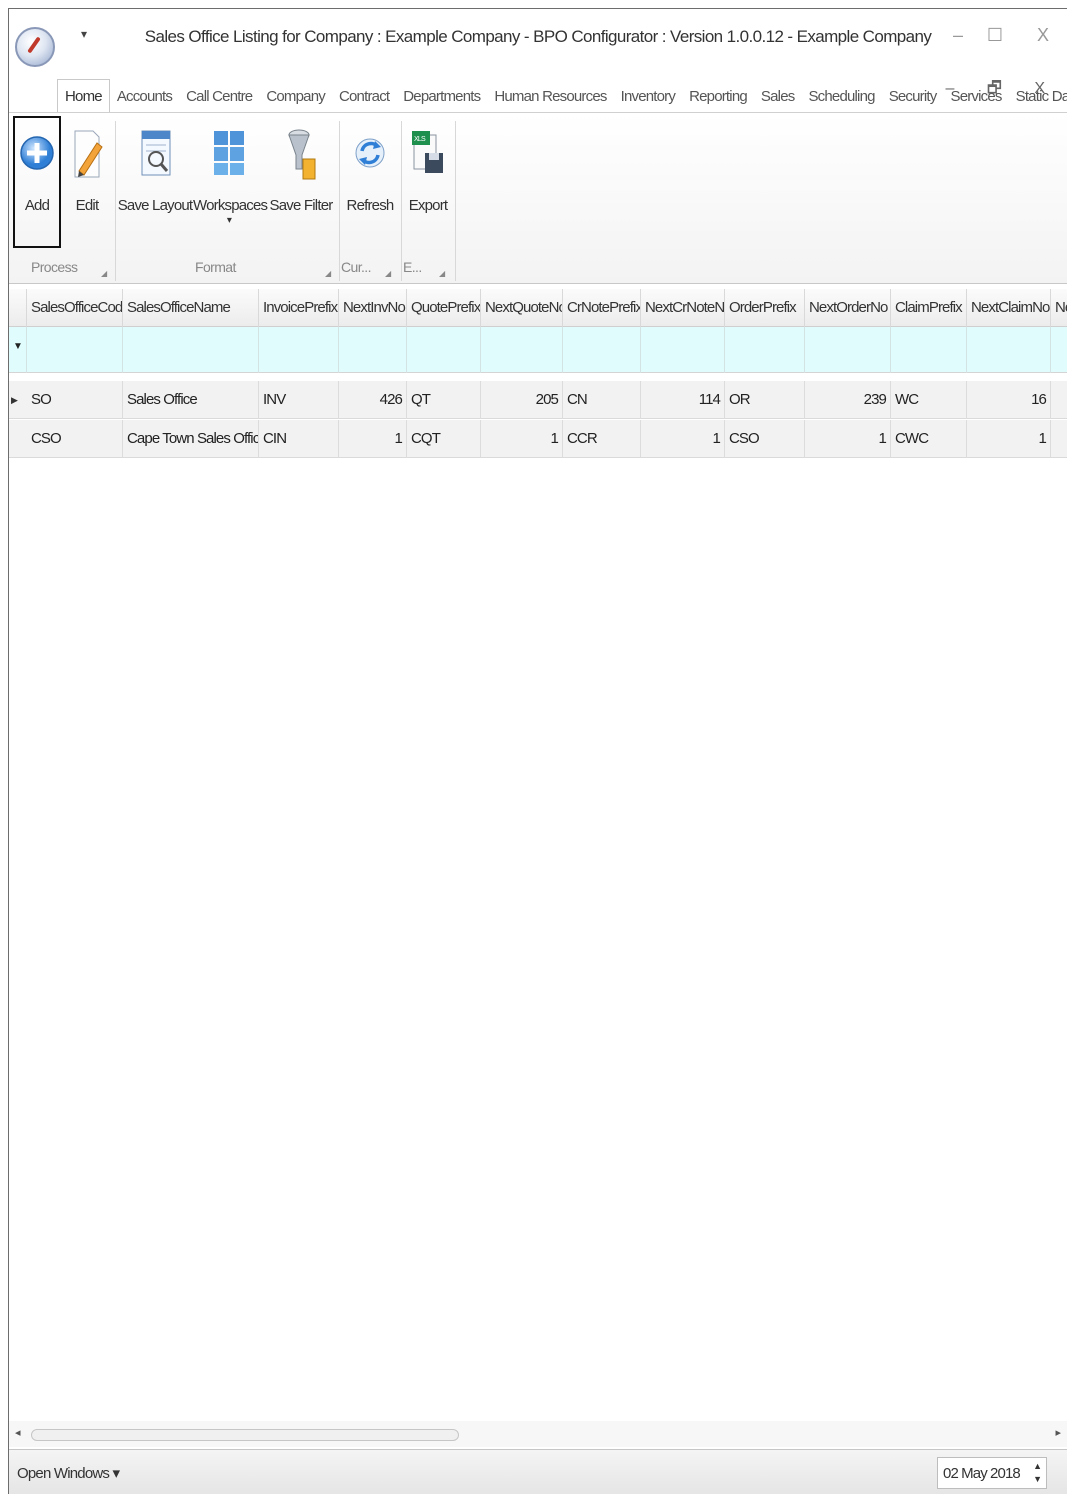 The height and width of the screenshot is (1494, 1067). I want to click on date-picker: 02 May 2018 ▲ ▼, so click(992, 1473).